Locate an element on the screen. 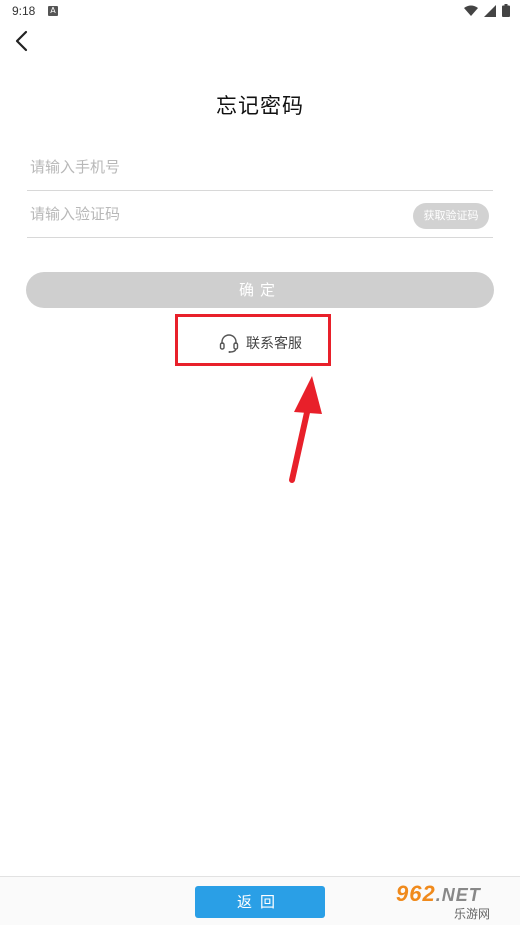 This screenshot has width=520, height=925. headset-icon is located at coordinates (229, 343).